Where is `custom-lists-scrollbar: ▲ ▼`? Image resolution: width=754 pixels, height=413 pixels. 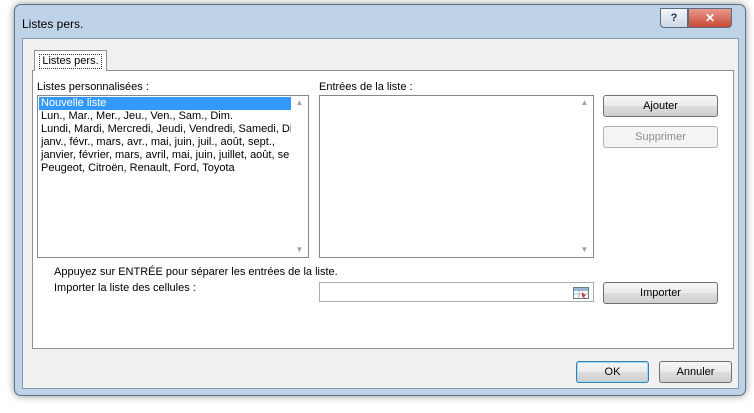 custom-lists-scrollbar: ▲ ▼ is located at coordinates (299, 176).